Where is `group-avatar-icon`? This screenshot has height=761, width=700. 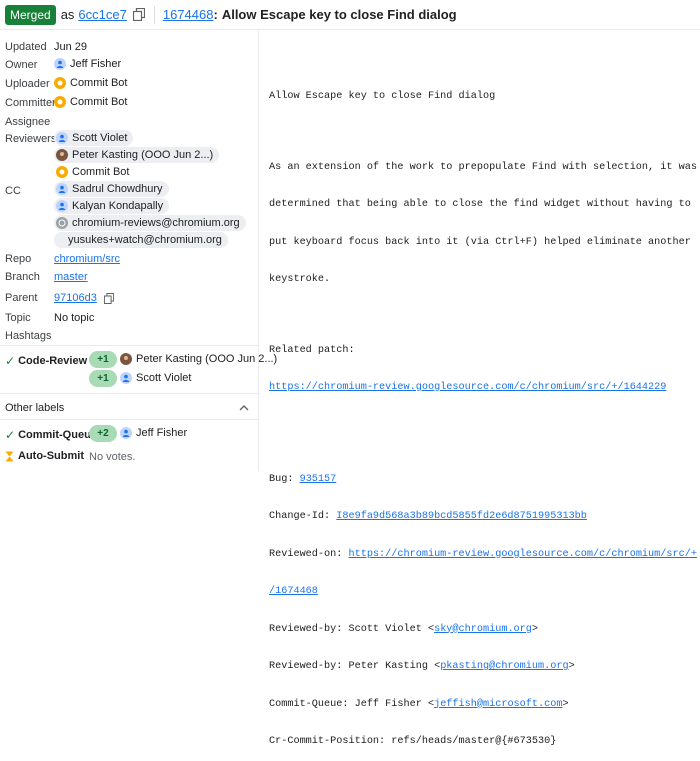
group-avatar-icon is located at coordinates (62, 223).